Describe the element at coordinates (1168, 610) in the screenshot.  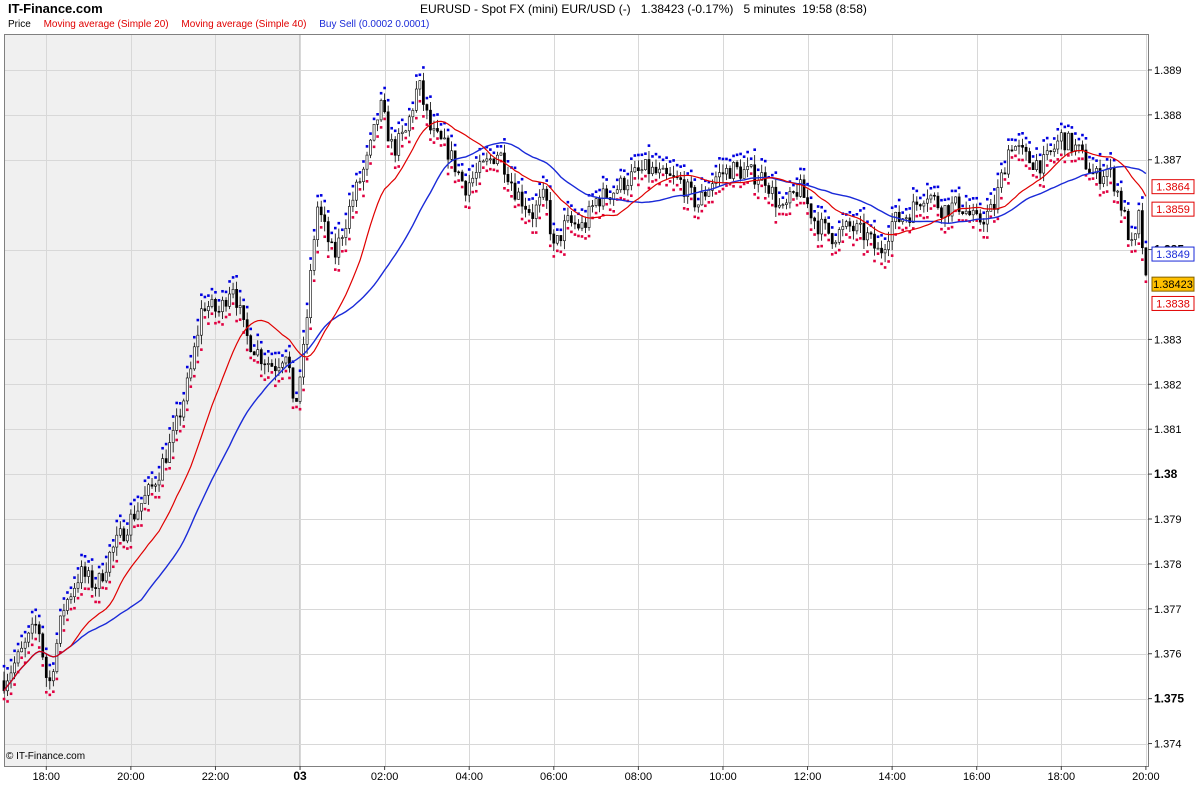
I see `y-tick-label: 1.377` at that location.